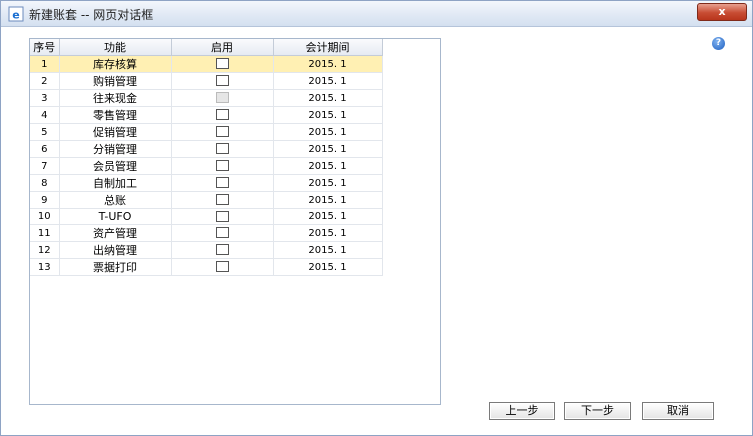  I want to click on row-function: 购销管理, so click(115, 81).